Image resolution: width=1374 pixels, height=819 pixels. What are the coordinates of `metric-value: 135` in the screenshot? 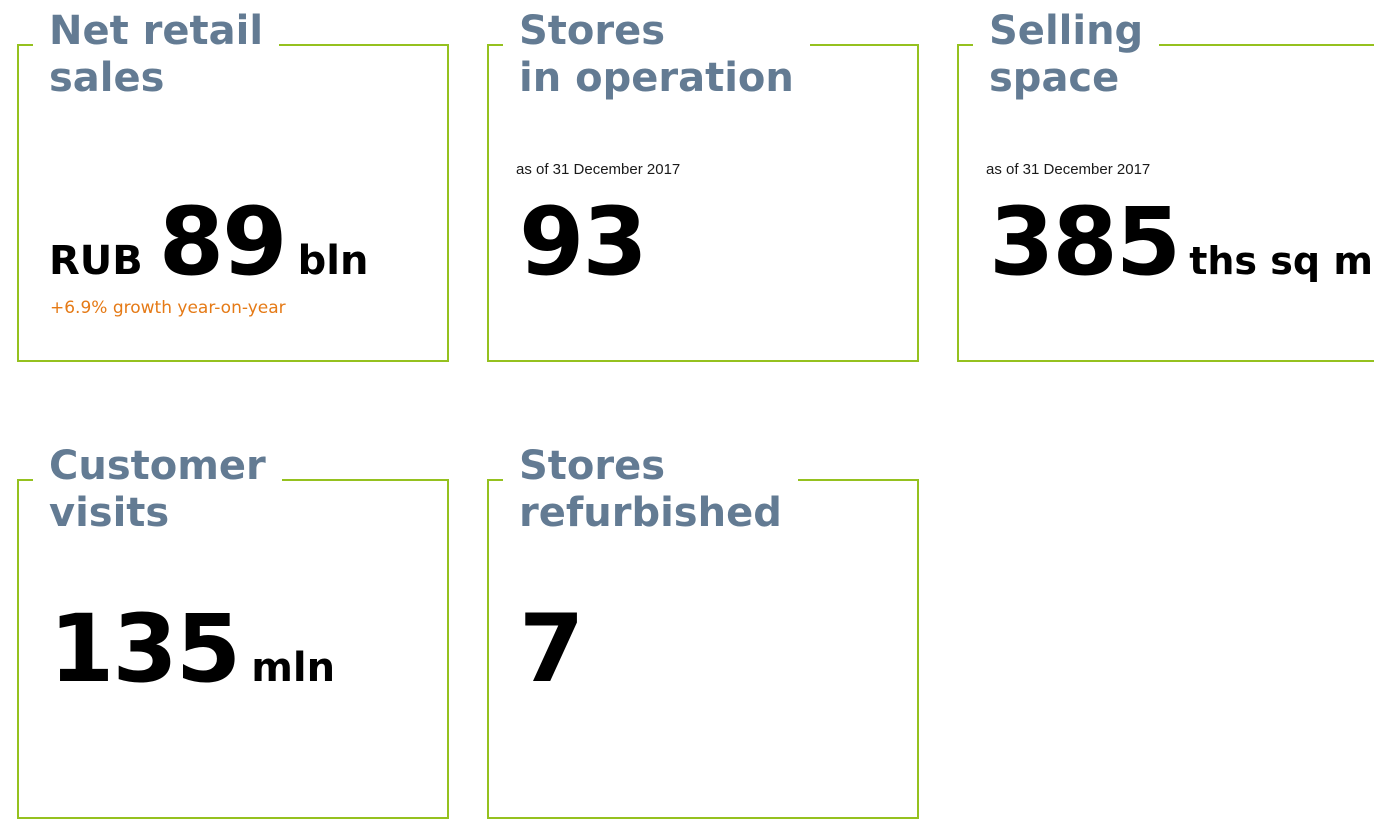 It's located at (145, 649).